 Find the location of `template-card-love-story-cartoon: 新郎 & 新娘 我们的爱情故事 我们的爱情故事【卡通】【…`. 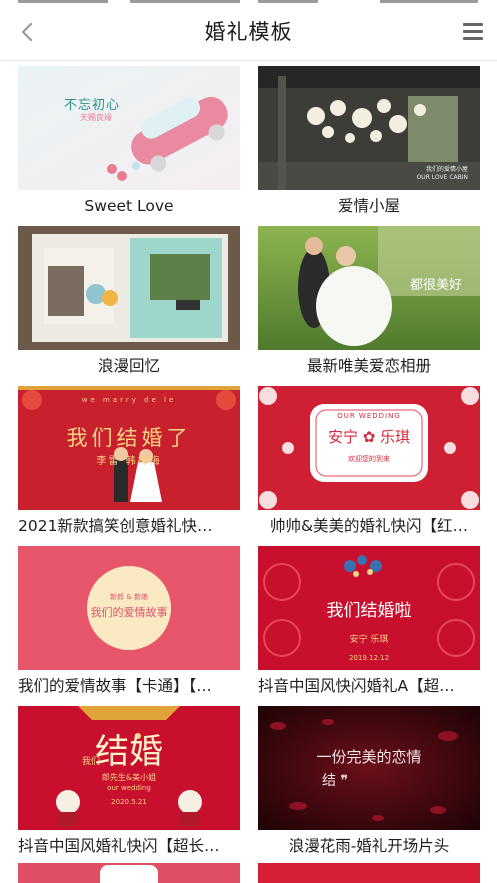

template-card-love-story-cartoon: 新郎 & 新娘 我们的爱情故事 我们的爱情故事【卡通】【… is located at coordinates (129, 626).